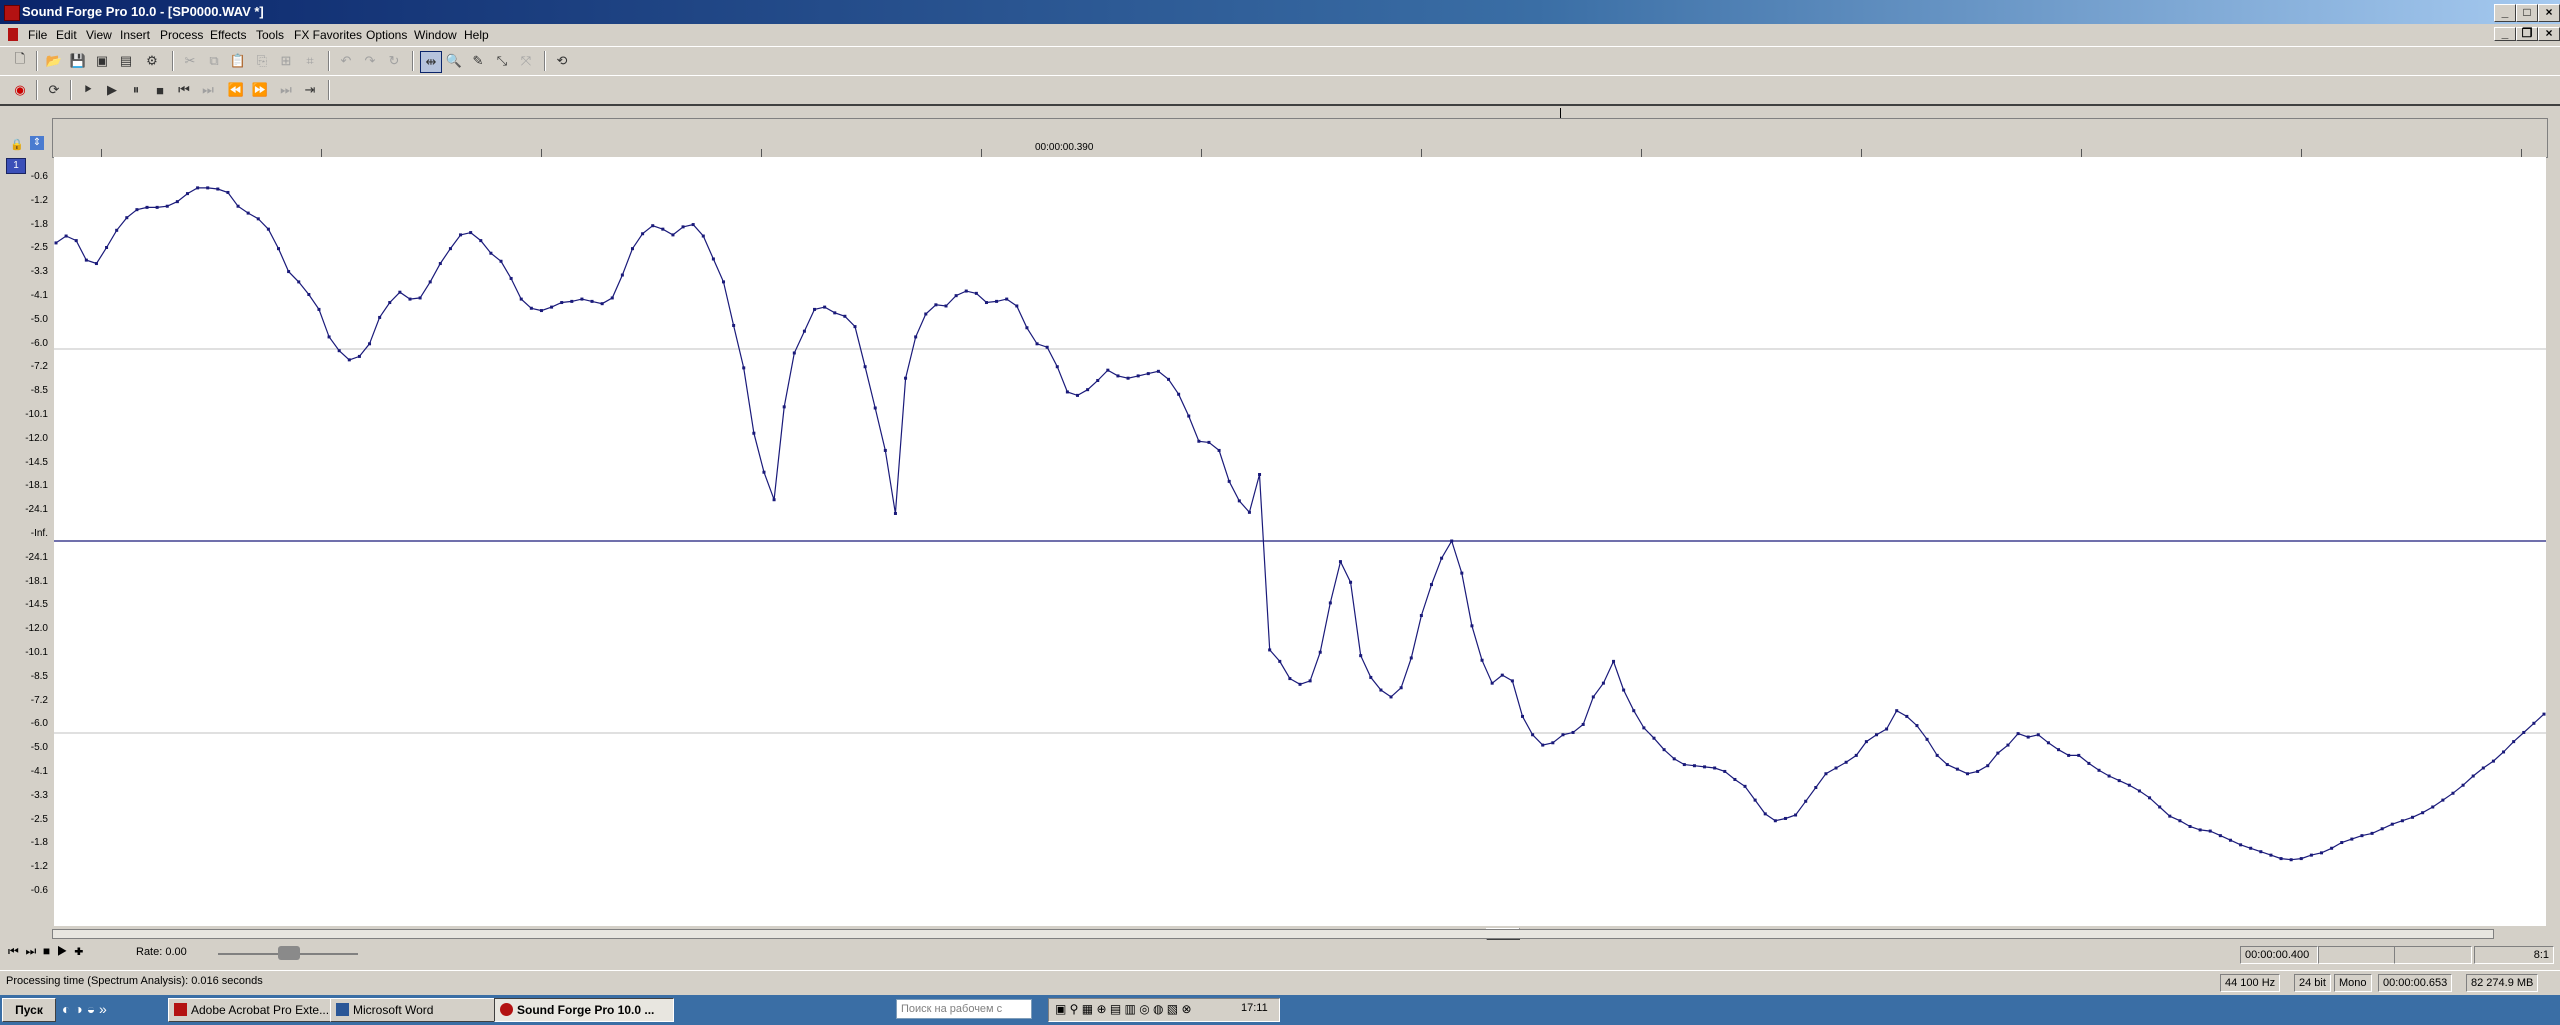  I want to click on channels-field: Mono, so click(2353, 983).